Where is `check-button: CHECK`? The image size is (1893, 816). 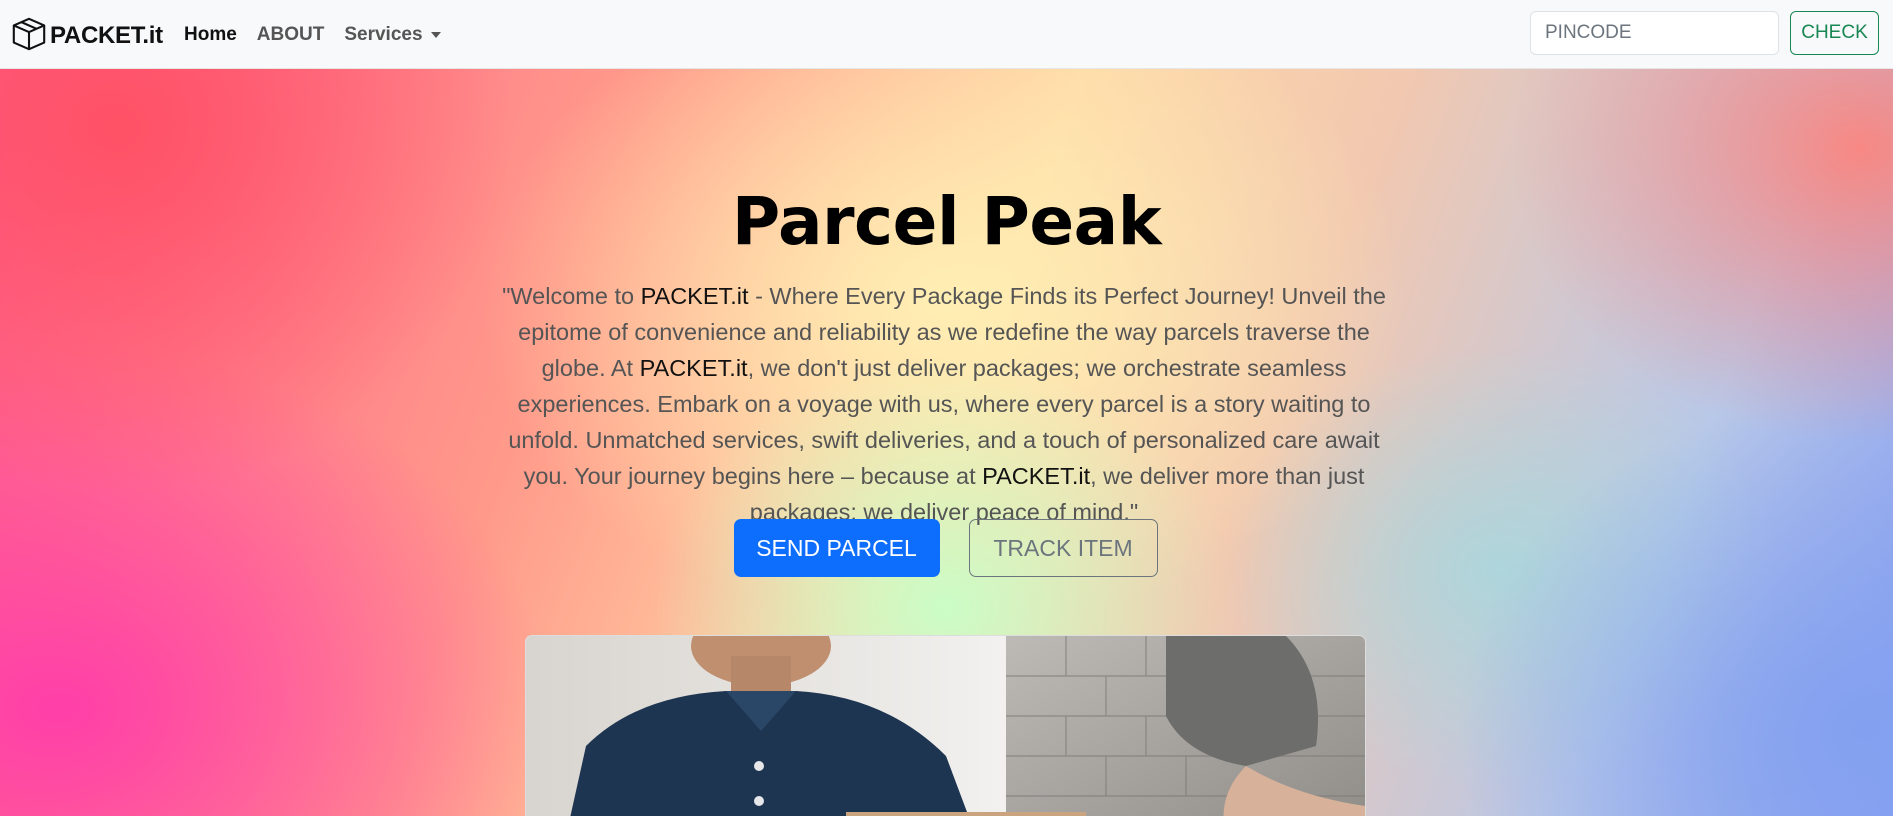 check-button: CHECK is located at coordinates (1834, 33).